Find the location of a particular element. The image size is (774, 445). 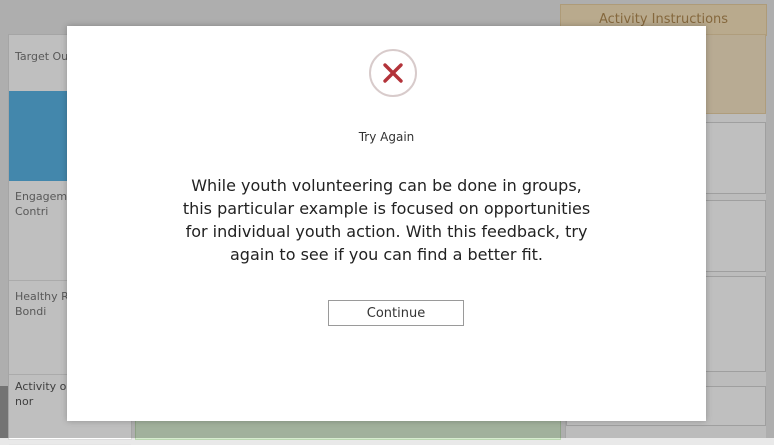

status-title: Try Again is located at coordinates (386, 137).